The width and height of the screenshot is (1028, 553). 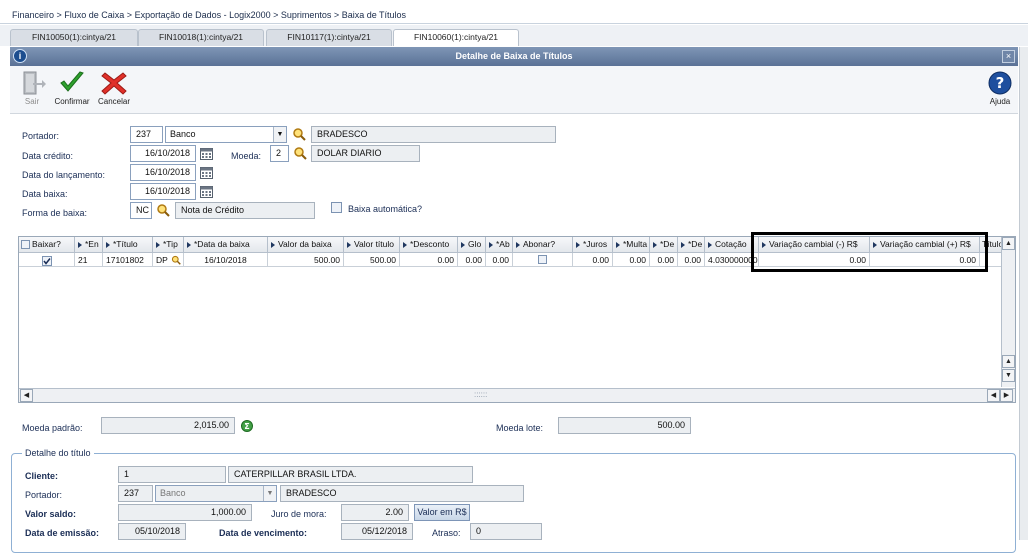 I want to click on cliente-name-field: CATERPILLAR BRASIL LTDA., so click(x=350, y=474).